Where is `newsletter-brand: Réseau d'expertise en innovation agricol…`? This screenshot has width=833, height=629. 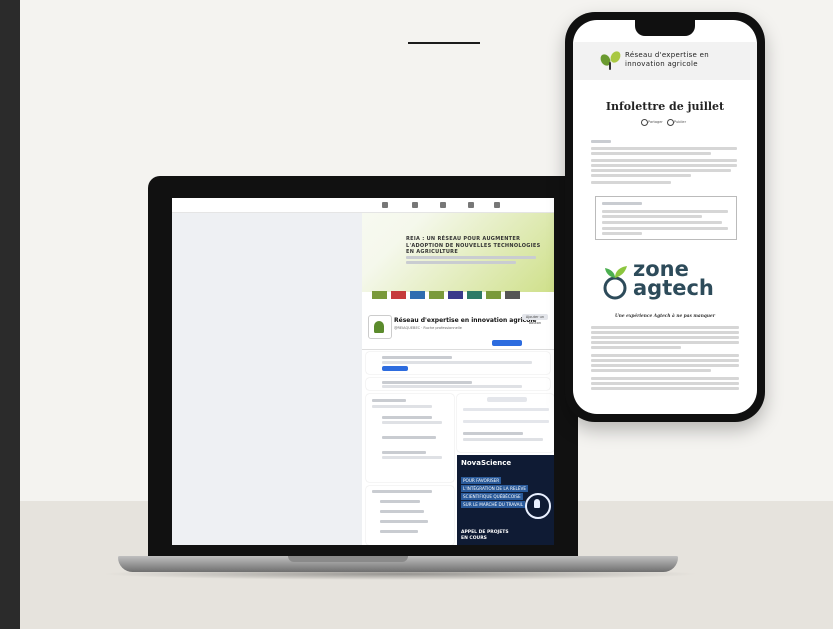 newsletter-brand: Réseau d'expertise en innovation agricol… is located at coordinates (667, 60).